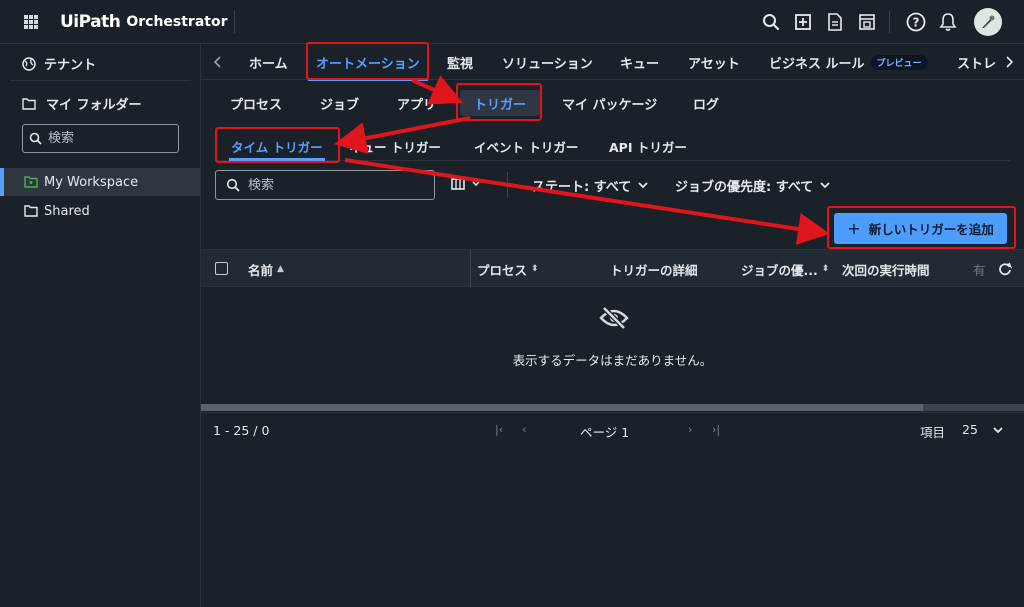 This screenshot has height=607, width=1024. I want to click on plus-icon: +, so click(854, 228).